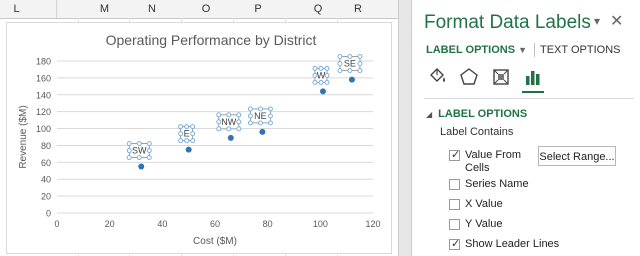 The image size is (640, 256). Describe the element at coordinates (497, 184) in the screenshot. I see `series-name-label: Series Name` at that location.